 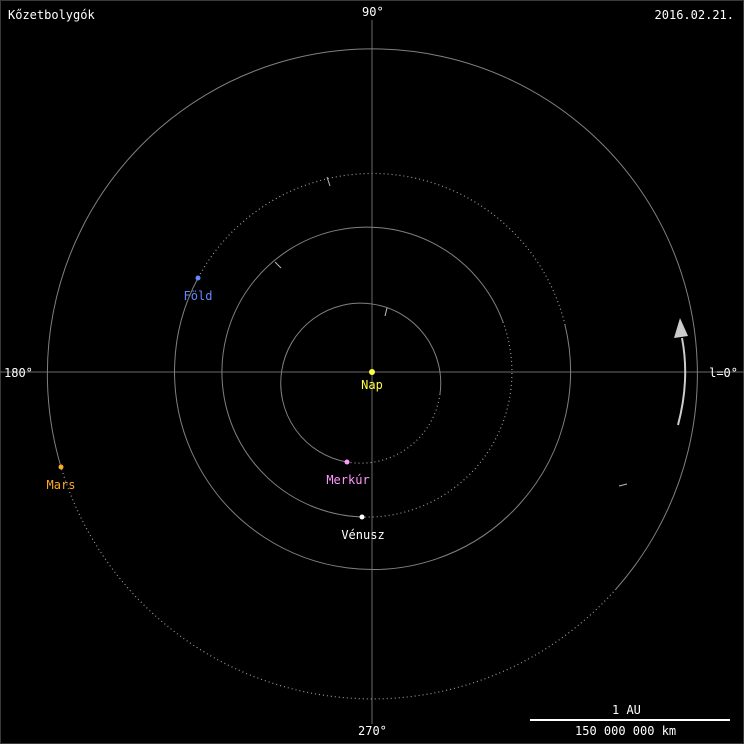 I want to click on axis-label-0: l=0°, so click(x=723, y=373).